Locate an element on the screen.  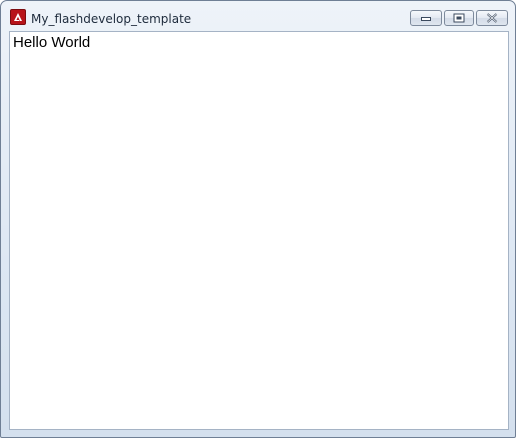
title-bar: My_flashdevelop_template is located at coordinates (258, 16).